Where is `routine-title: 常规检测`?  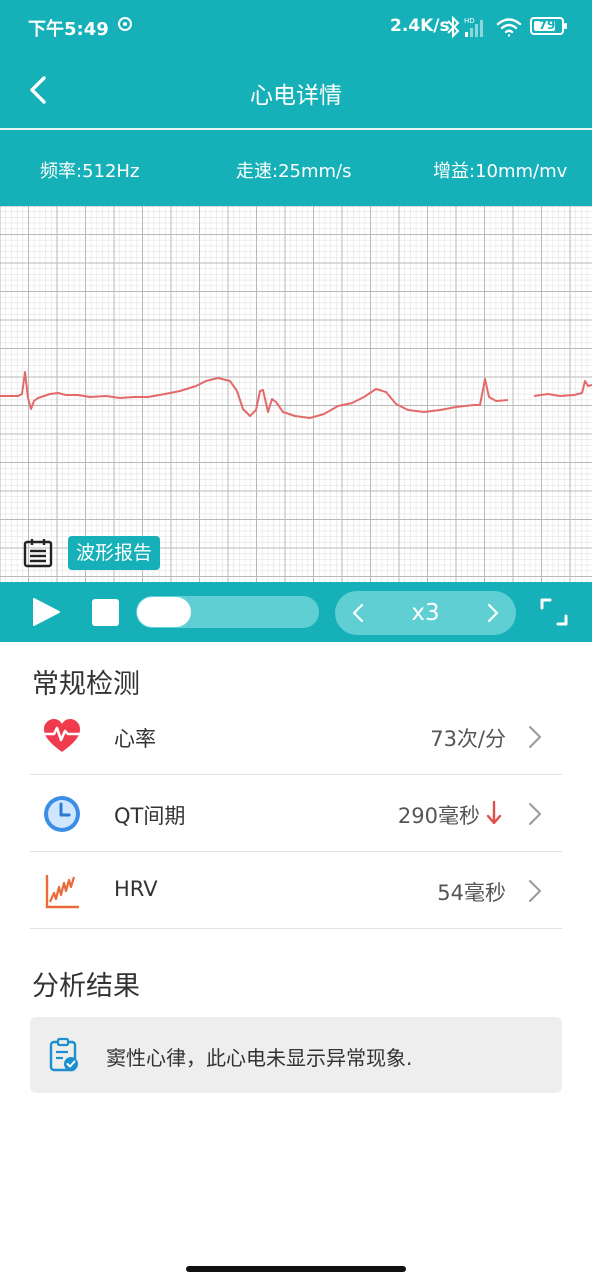 routine-title: 常规检测 is located at coordinates (86, 684).